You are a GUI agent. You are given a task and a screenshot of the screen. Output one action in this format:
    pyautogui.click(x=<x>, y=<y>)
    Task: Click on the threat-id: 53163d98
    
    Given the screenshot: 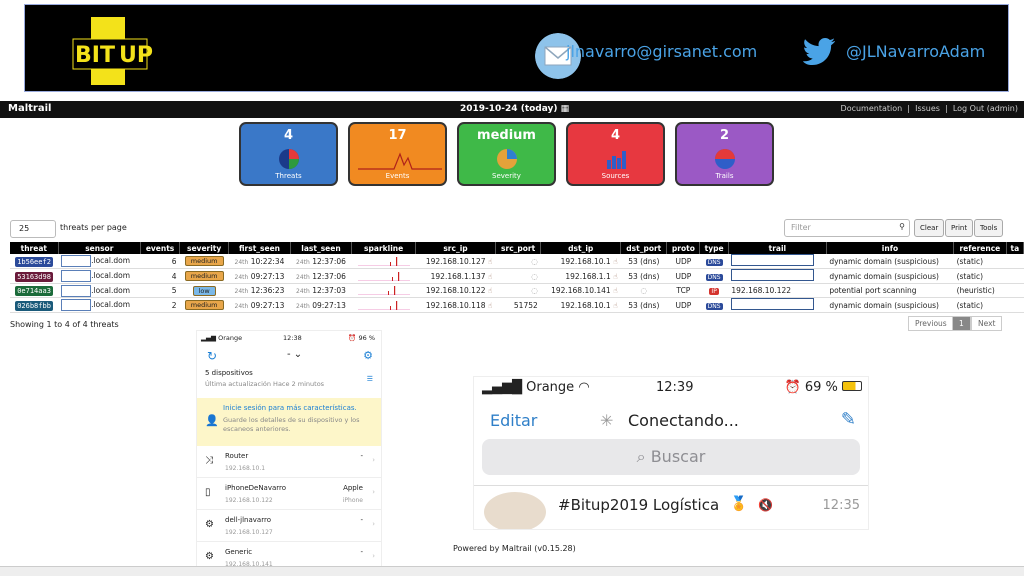 What is the action you would take?
    pyautogui.click(x=34, y=276)
    